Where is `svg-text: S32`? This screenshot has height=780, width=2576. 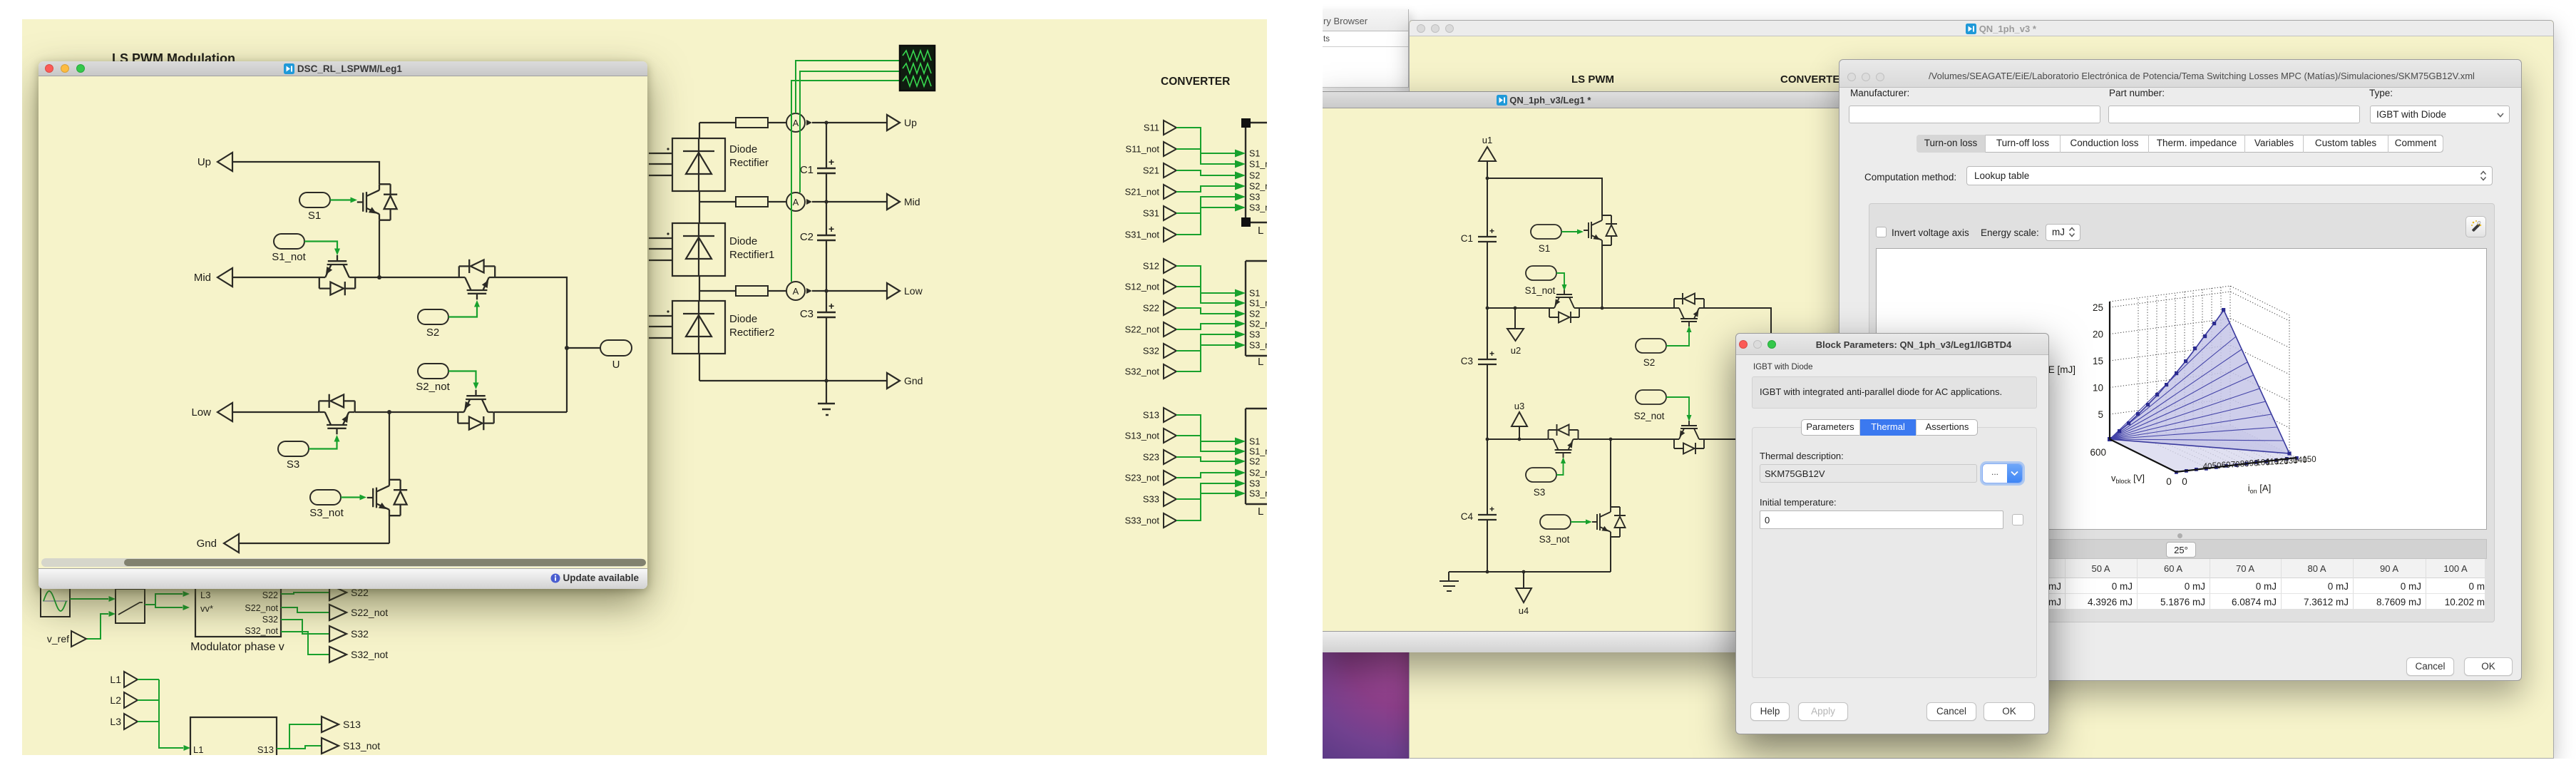 svg-text: S32 is located at coordinates (360, 634).